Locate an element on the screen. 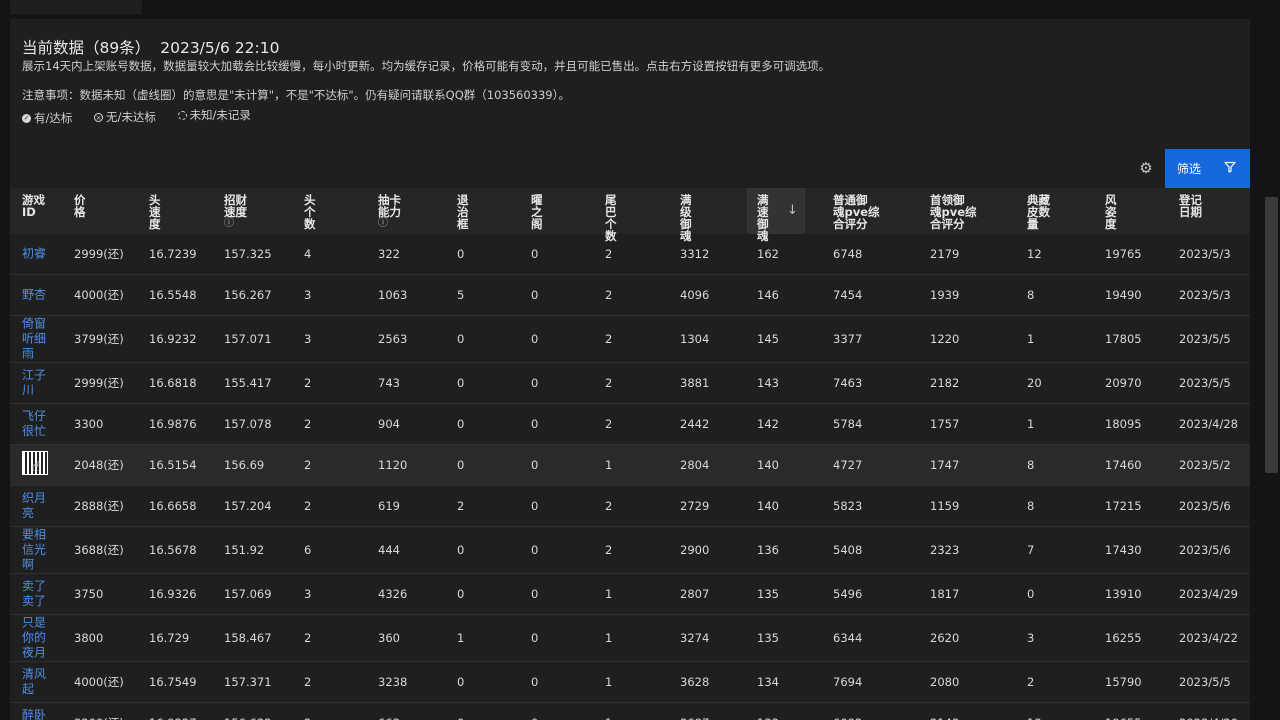 This screenshot has height=720, width=1280. column-header: 普通御 魂pve综 合评分 is located at coordinates (856, 212).